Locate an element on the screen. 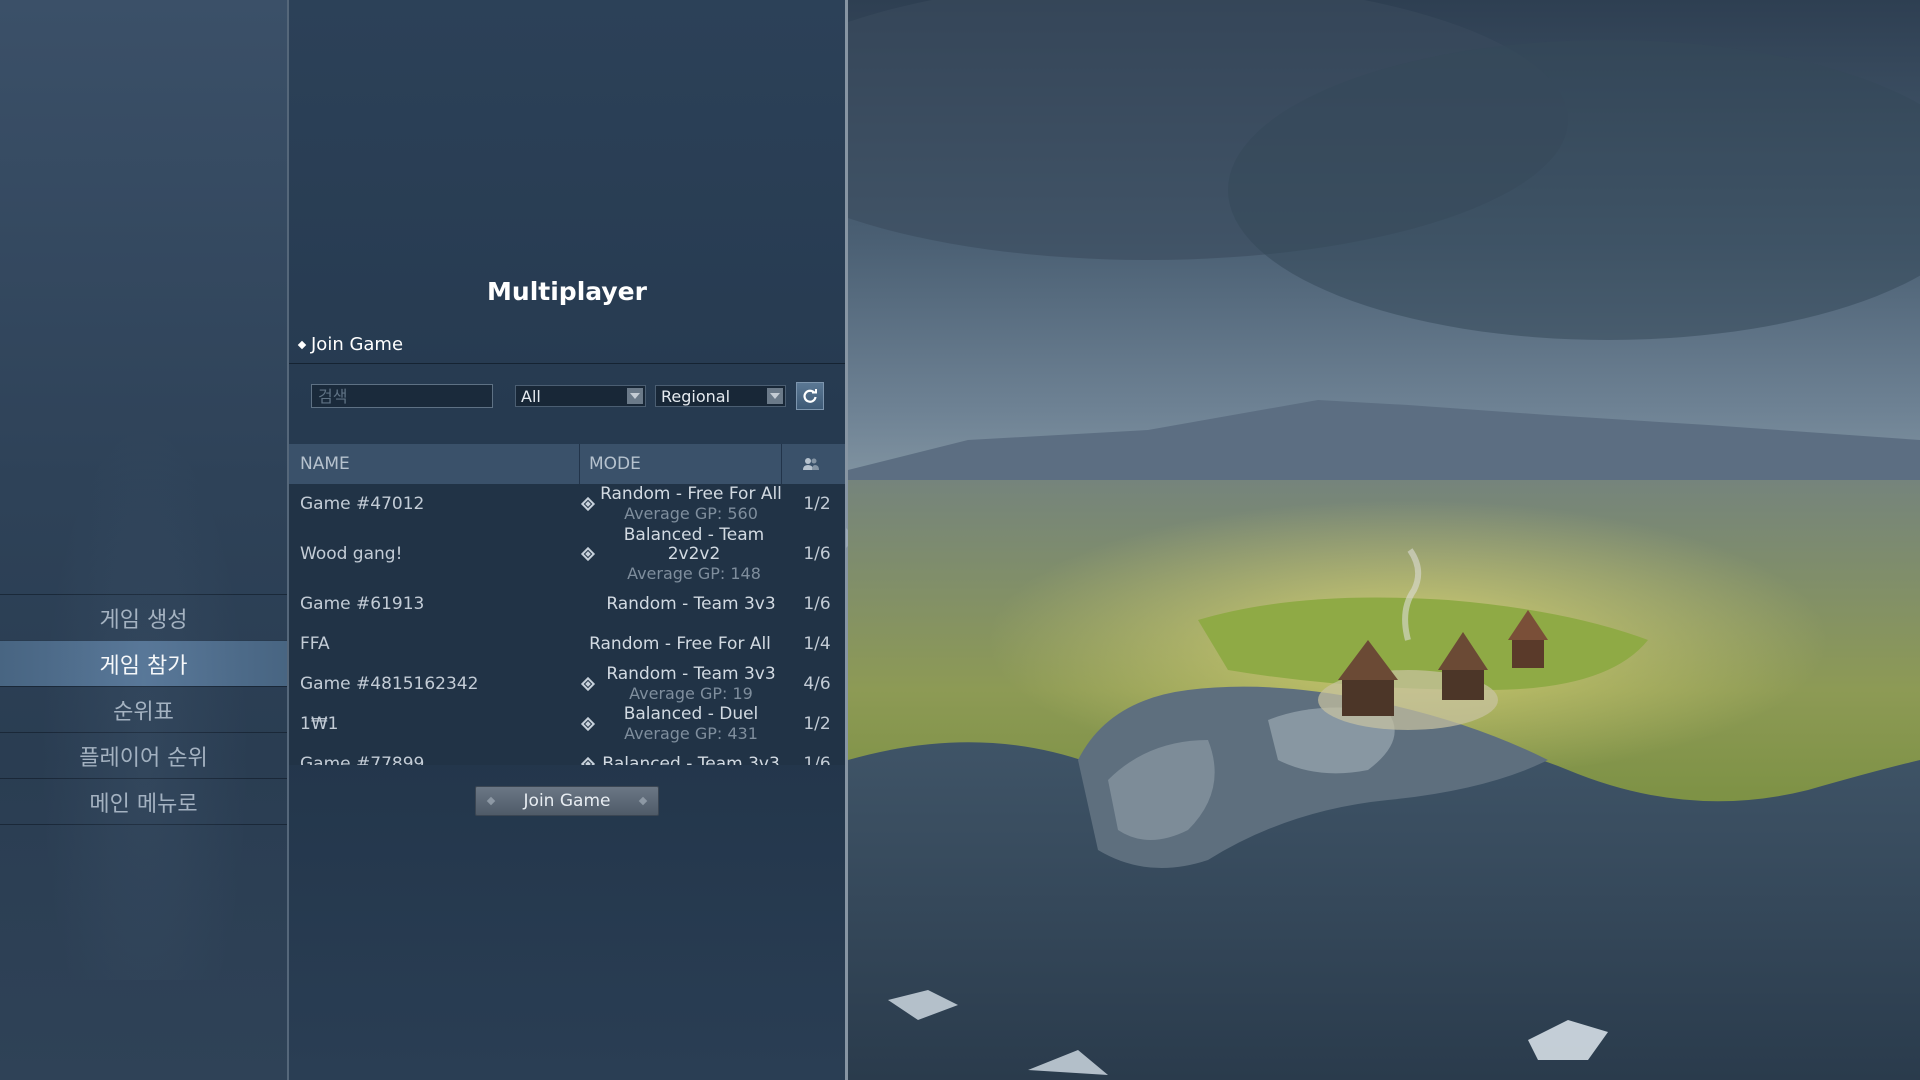  sidebar-item-label: 순위표 is located at coordinates (143, 712).